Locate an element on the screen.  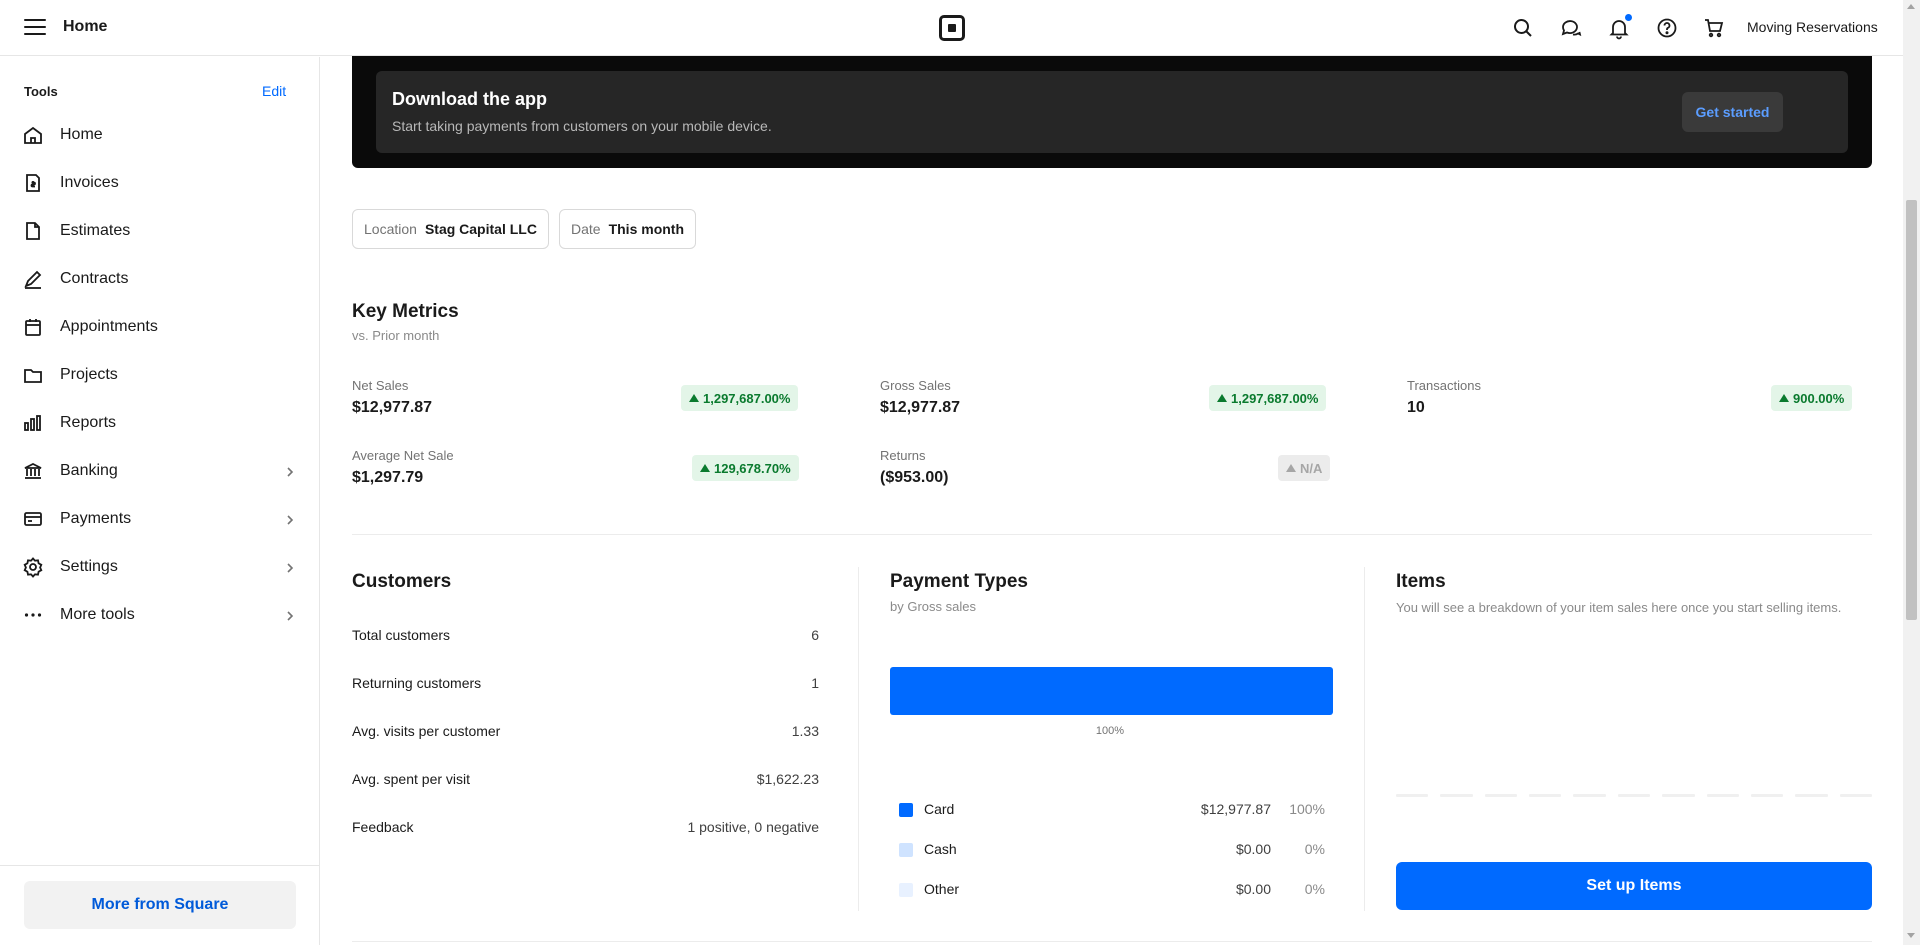
metric-label: Gross Sales is located at coordinates (915, 385).